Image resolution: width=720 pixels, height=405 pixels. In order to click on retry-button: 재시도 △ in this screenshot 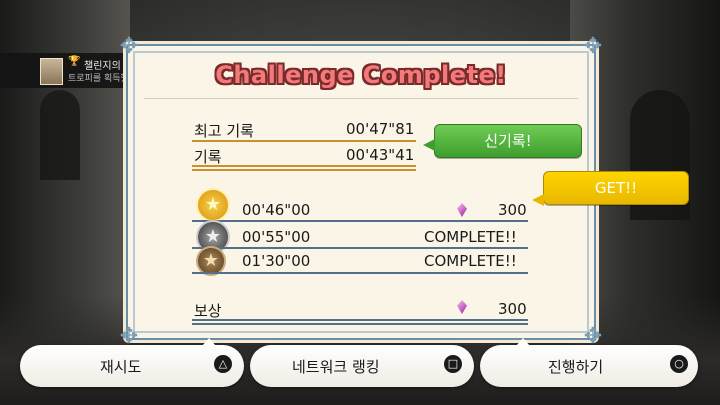, I will do `click(132, 362)`.